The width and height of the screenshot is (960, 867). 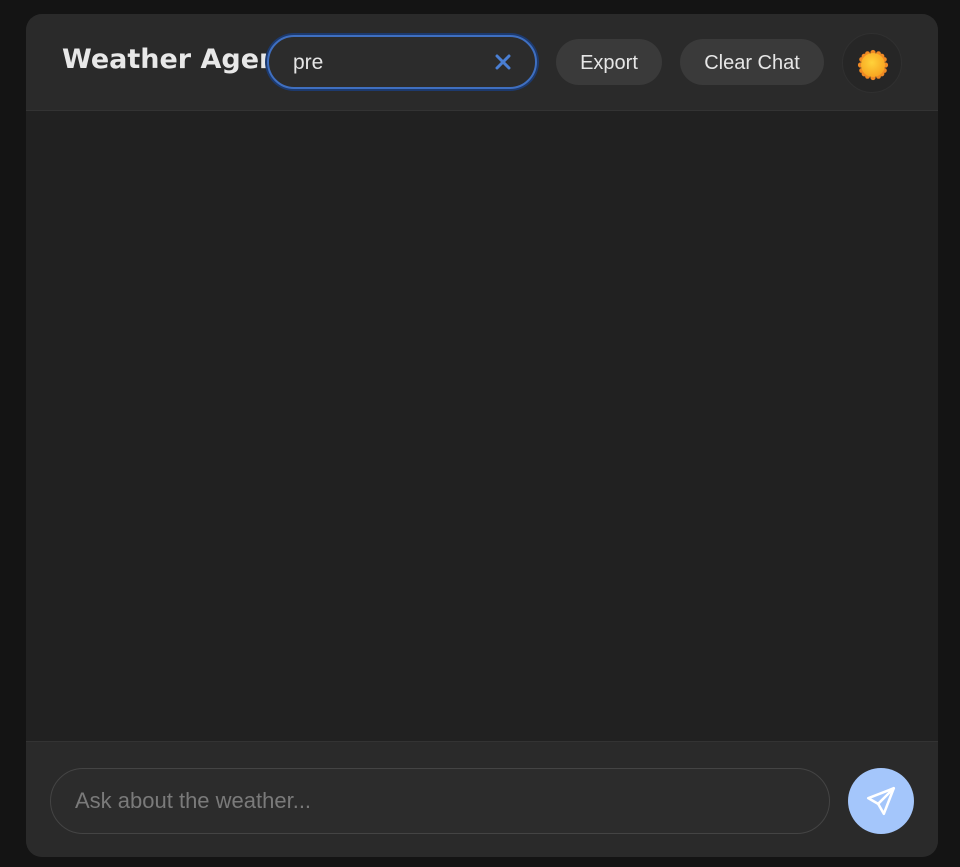 What do you see at coordinates (503, 62) in the screenshot?
I see `close-icon` at bounding box center [503, 62].